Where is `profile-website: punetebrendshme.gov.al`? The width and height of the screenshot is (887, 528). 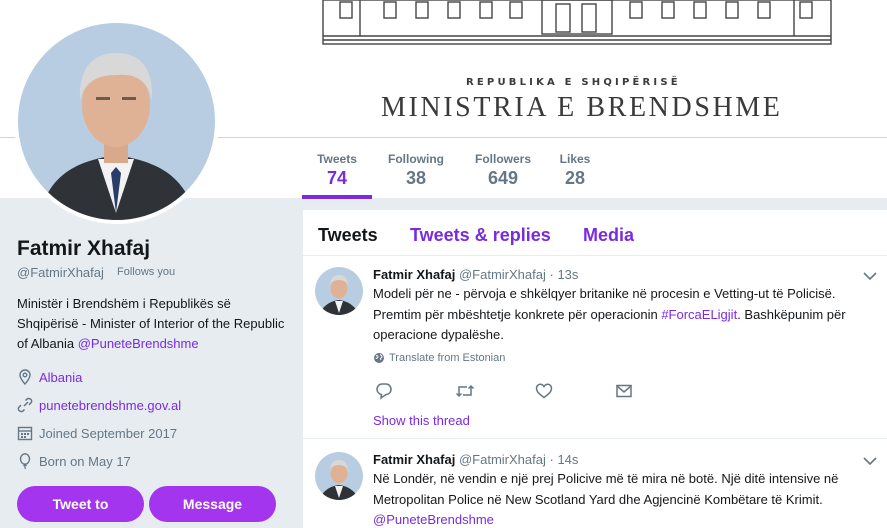
profile-website: punetebrendshme.gov.al is located at coordinates (99, 405).